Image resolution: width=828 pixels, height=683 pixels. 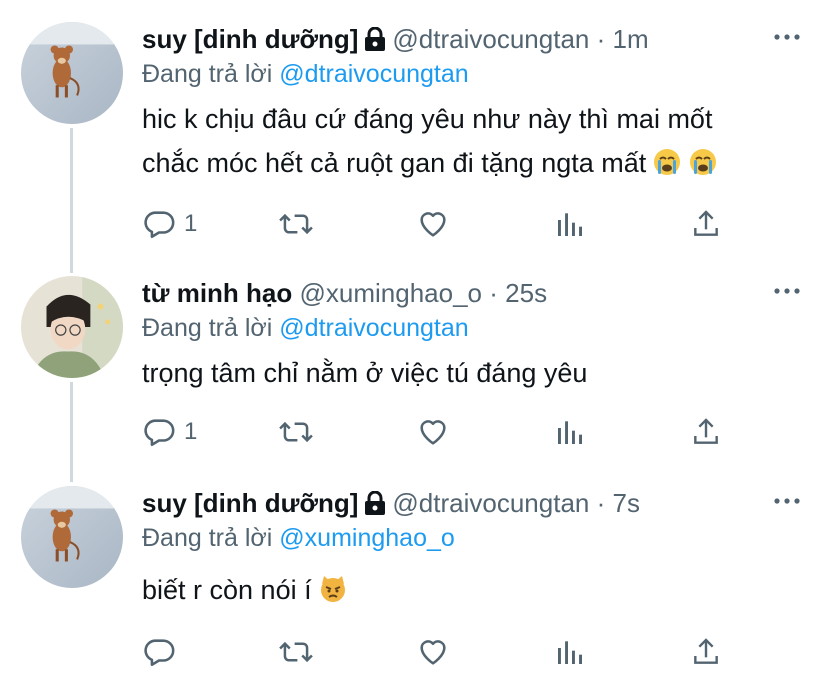 What do you see at coordinates (391, 293) in the screenshot?
I see `user-handle: @xuminghao_o` at bounding box center [391, 293].